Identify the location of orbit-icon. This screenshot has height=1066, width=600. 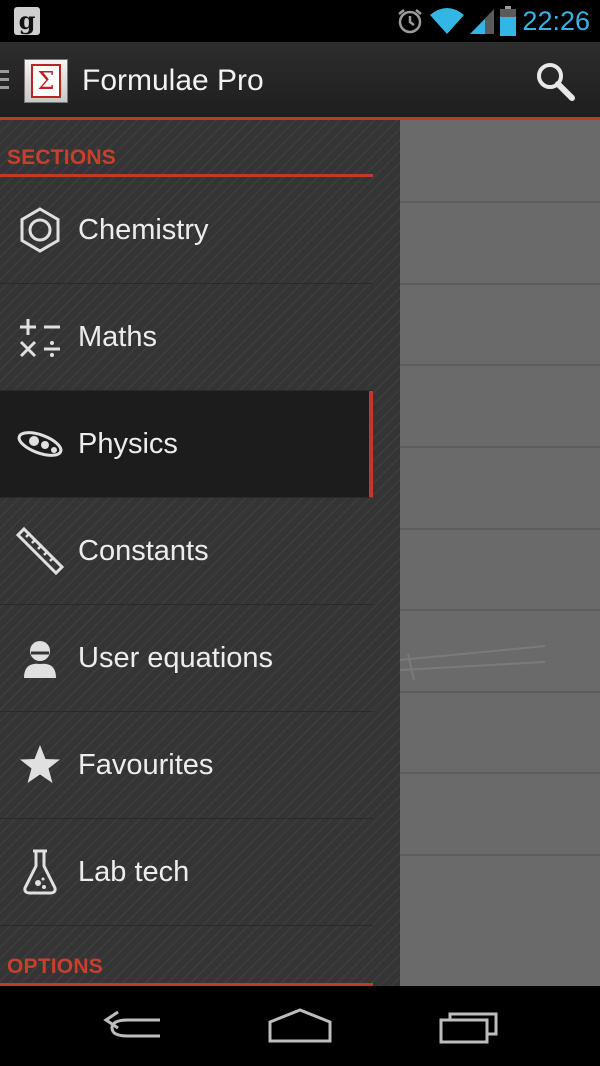
(40, 444).